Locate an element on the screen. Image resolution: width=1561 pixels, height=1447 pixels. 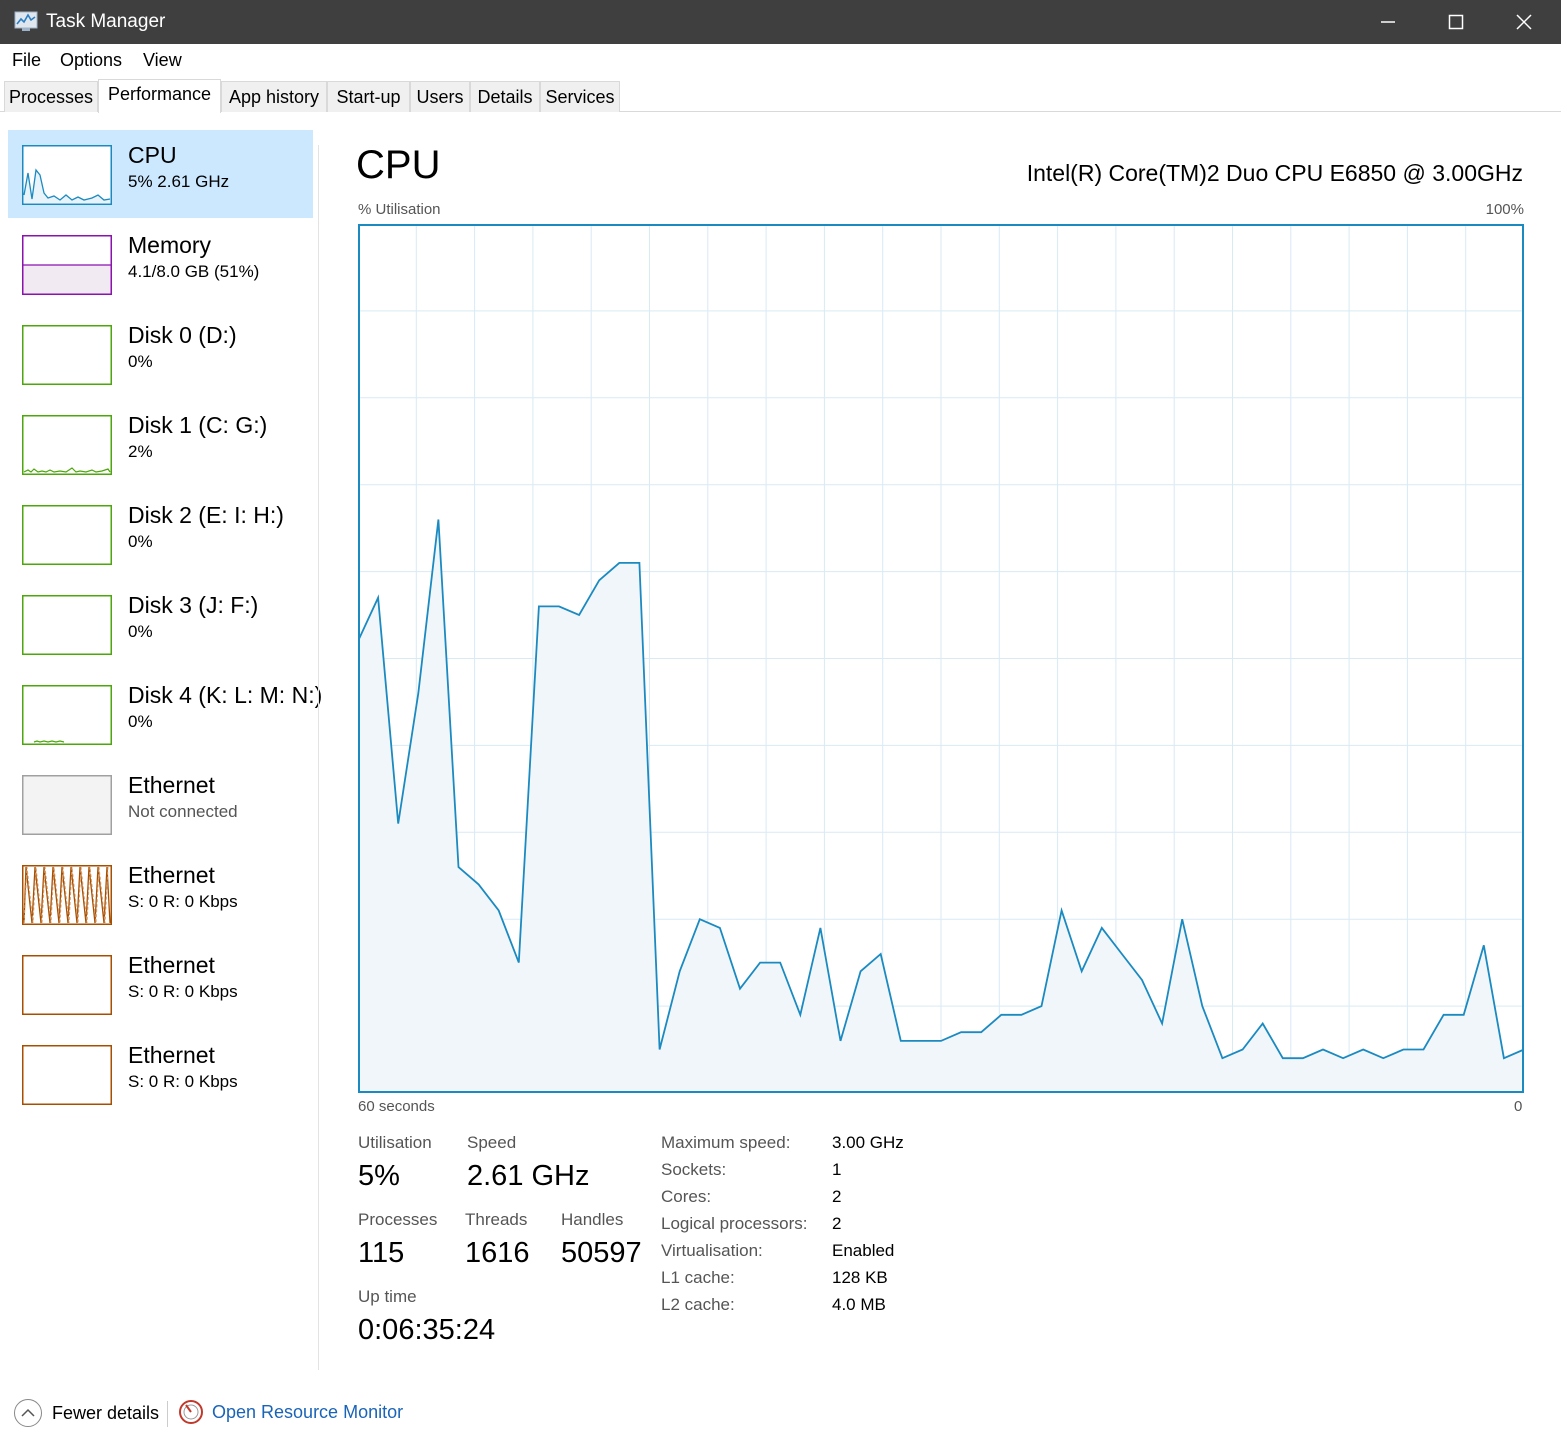
minimize-button is located at coordinates (1388, 22).